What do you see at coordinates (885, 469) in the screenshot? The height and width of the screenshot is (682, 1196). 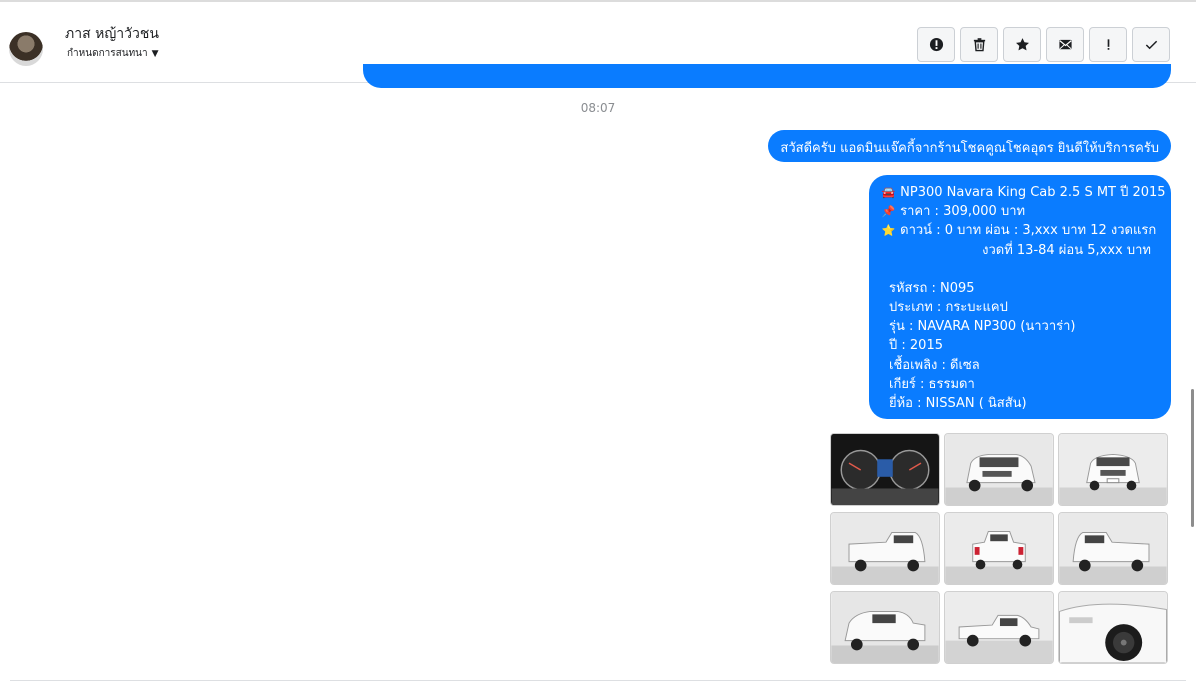 I see `photo-dashboard` at bounding box center [885, 469].